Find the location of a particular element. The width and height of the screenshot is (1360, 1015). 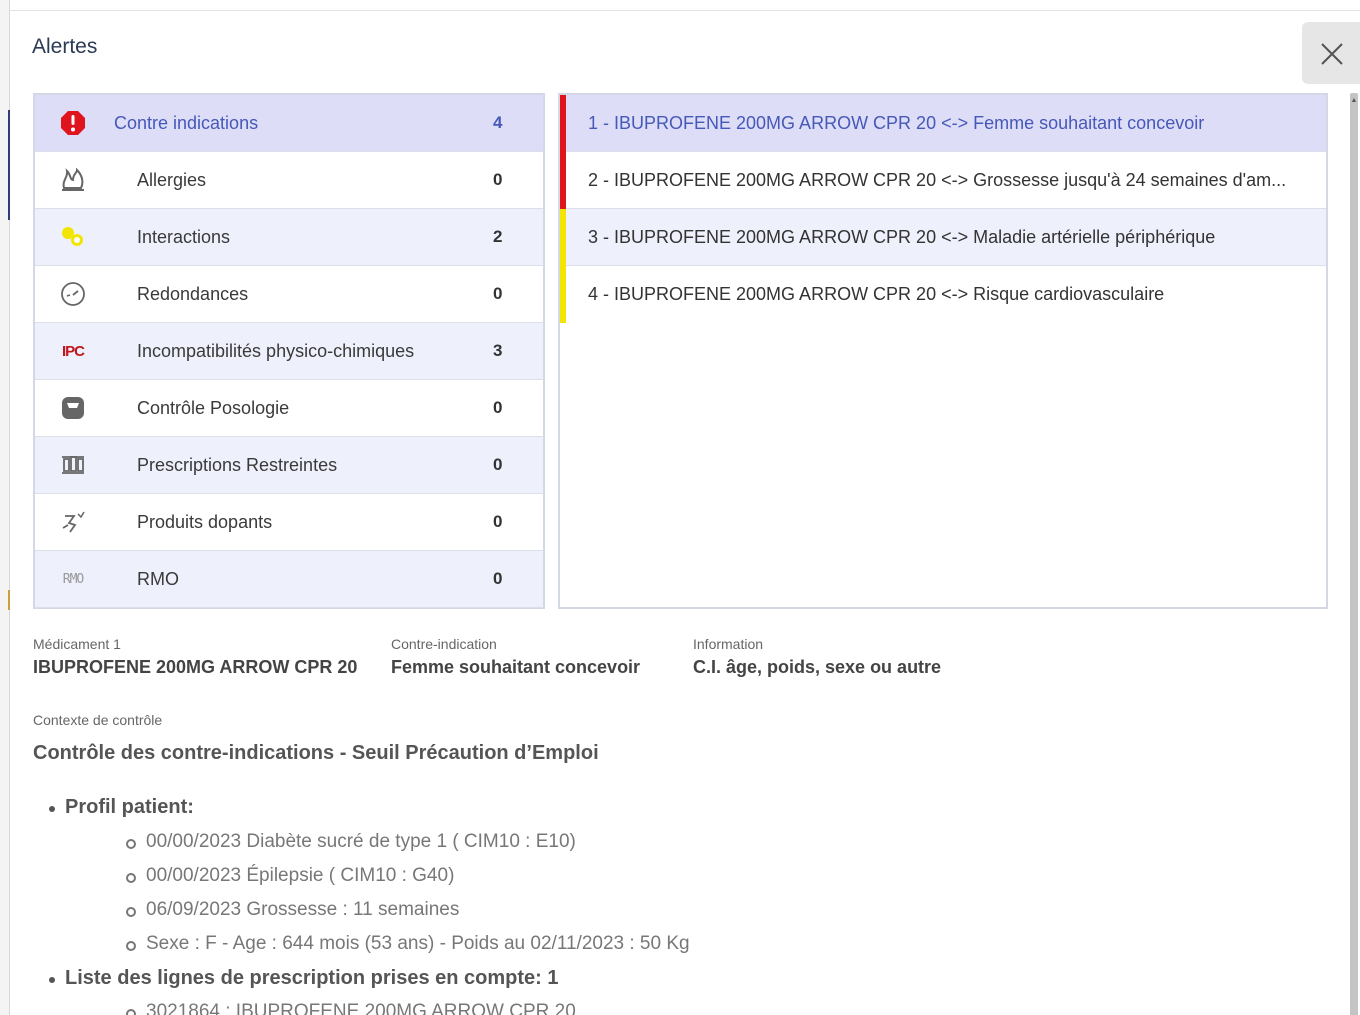

category-controle-posologie: Contrôle Posologie 0 is located at coordinates (289, 408).